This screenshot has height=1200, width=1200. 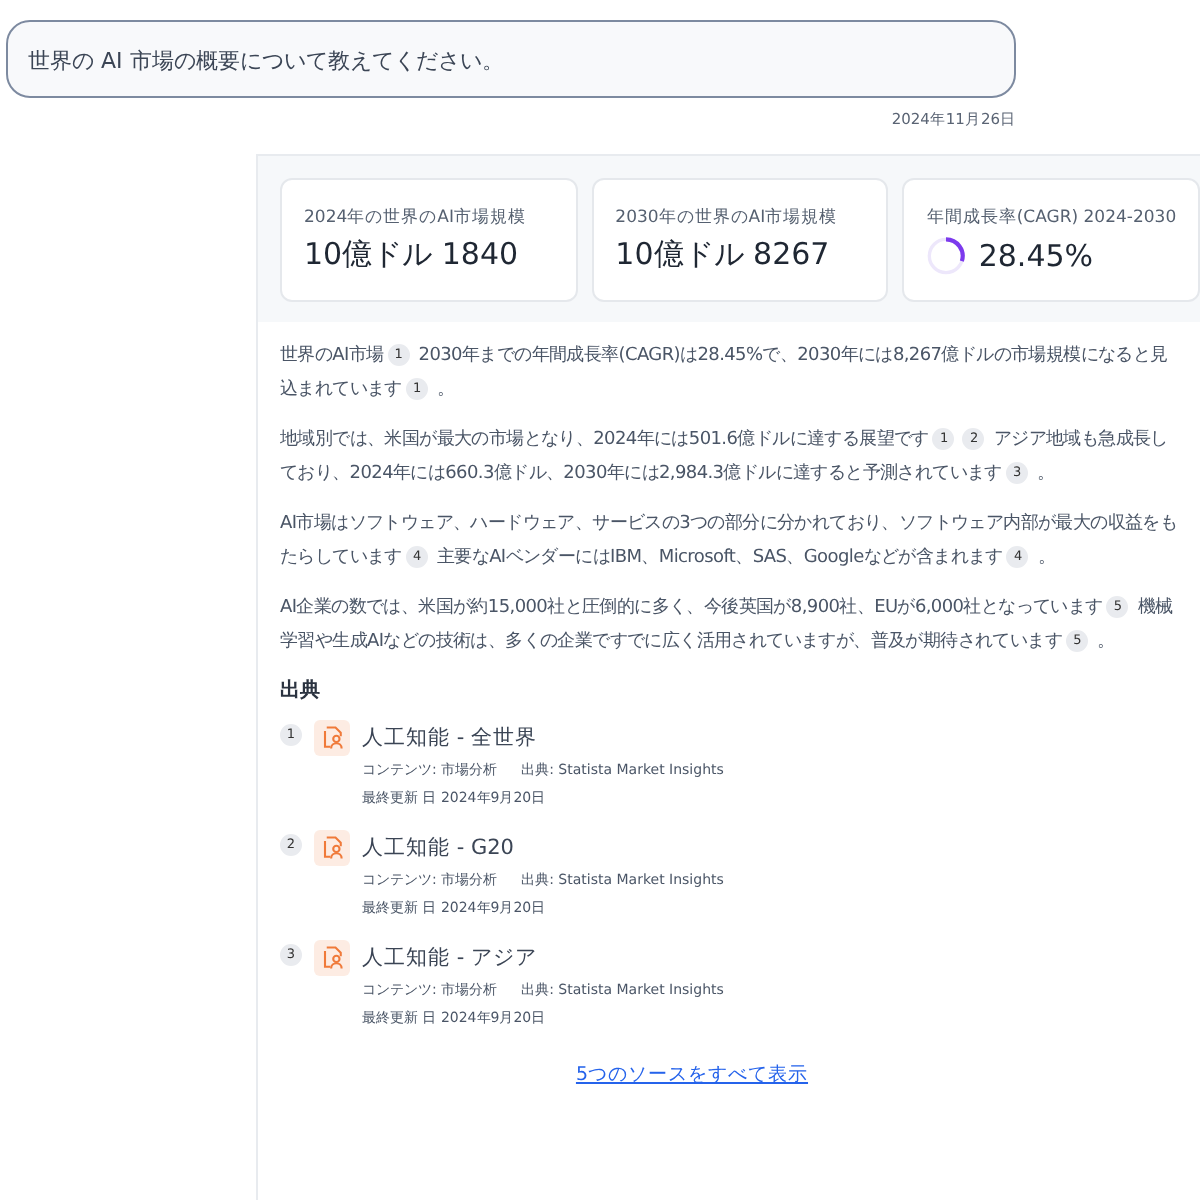 What do you see at coordinates (301, 690) in the screenshot?
I see `sources-heading: 出典` at bounding box center [301, 690].